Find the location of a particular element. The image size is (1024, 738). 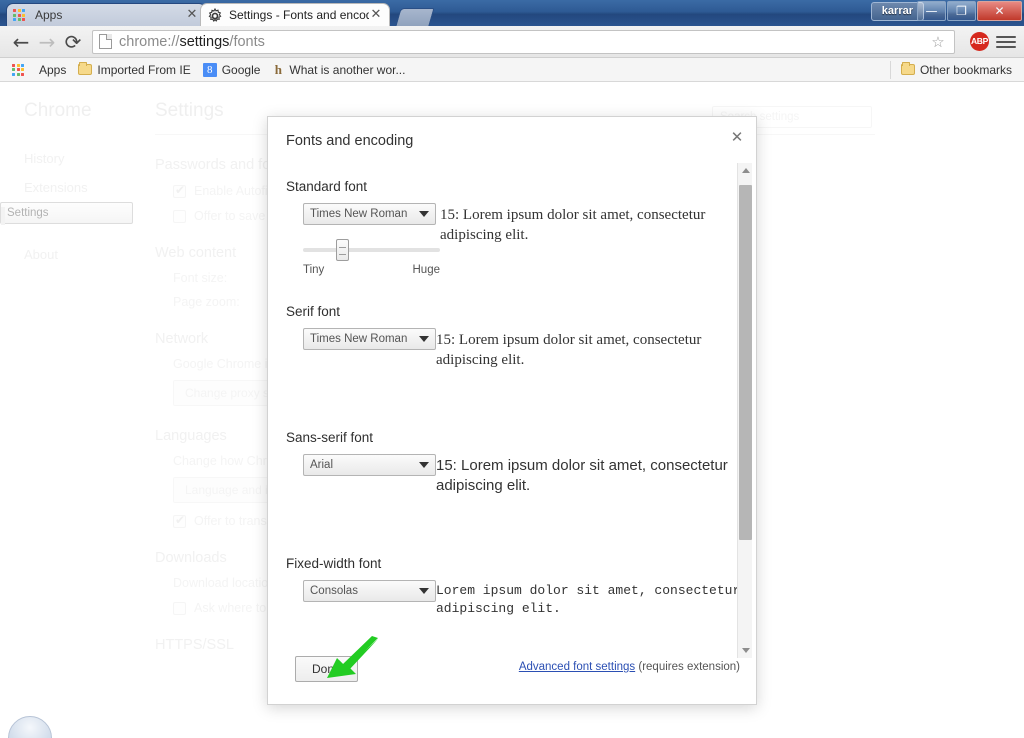

tab-label: Settings - Fonts and encod is located at coordinates (299, 15).